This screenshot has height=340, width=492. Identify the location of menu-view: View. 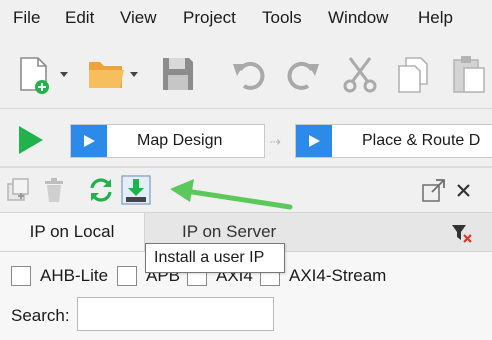
(138, 18).